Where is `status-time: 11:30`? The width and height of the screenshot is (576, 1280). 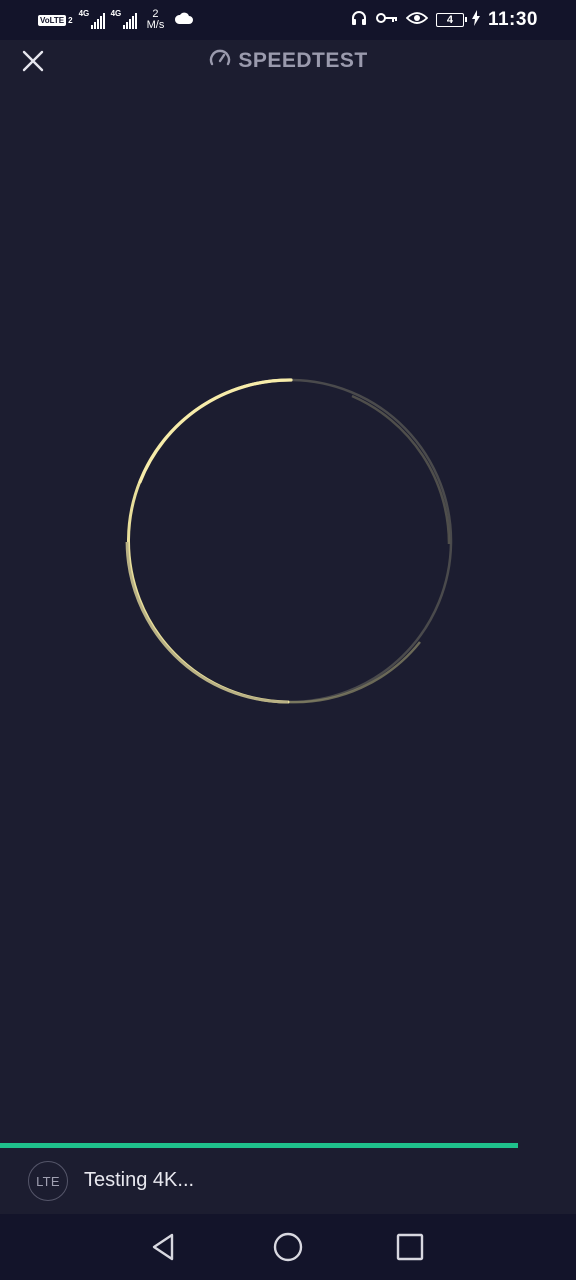 status-time: 11:30 is located at coordinates (512, 19).